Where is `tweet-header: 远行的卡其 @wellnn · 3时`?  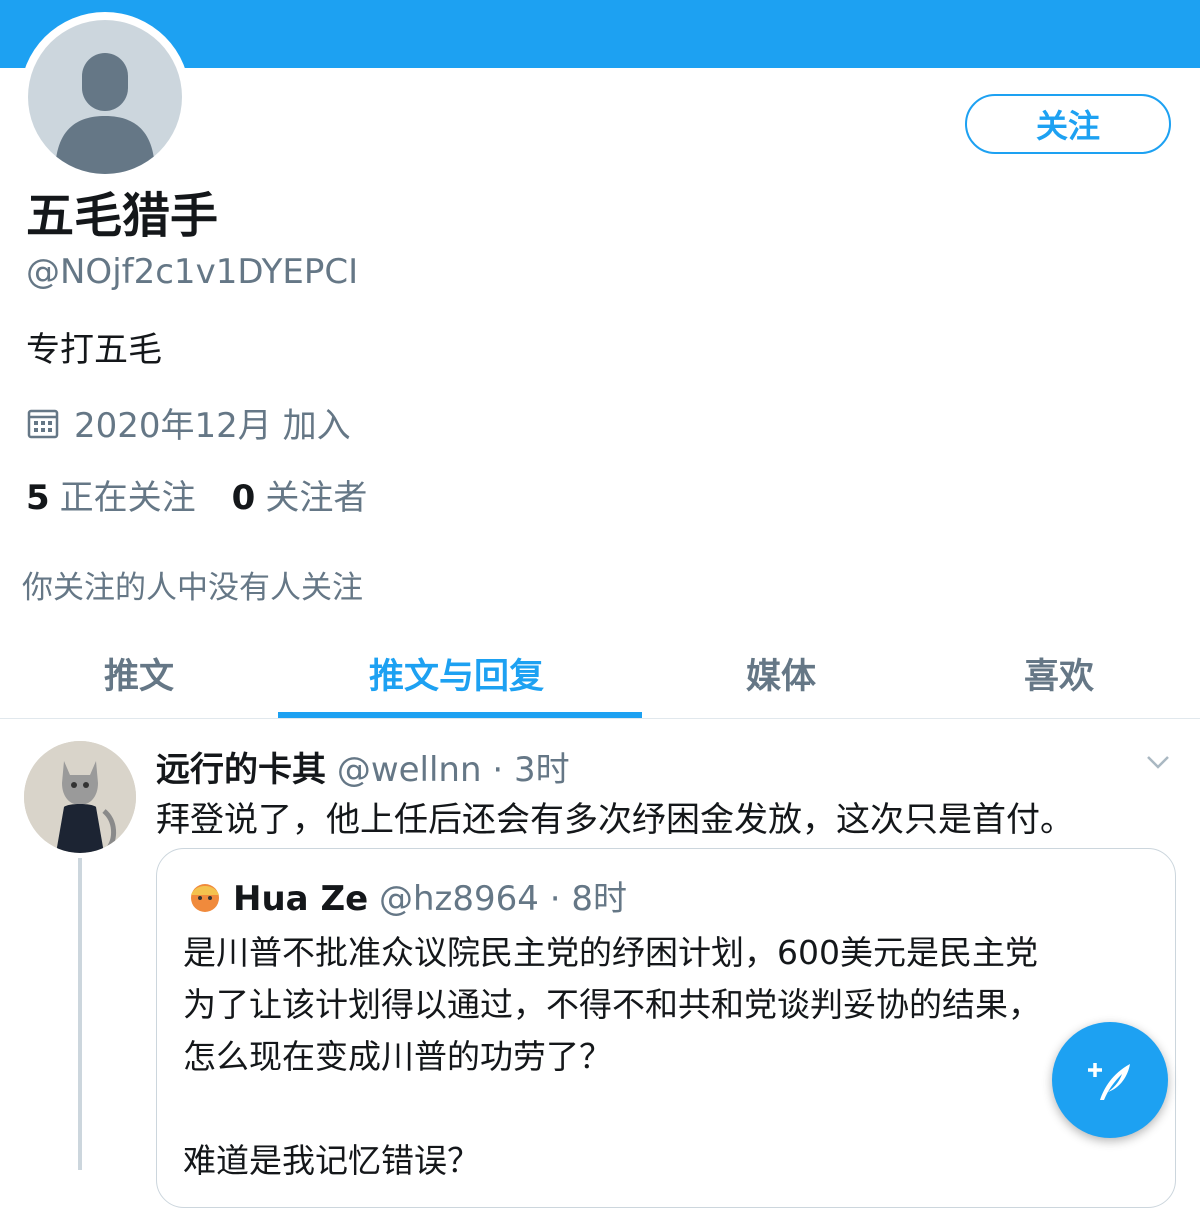 tweet-header: 远行的卡其 @wellnn · 3时 is located at coordinates (363, 766).